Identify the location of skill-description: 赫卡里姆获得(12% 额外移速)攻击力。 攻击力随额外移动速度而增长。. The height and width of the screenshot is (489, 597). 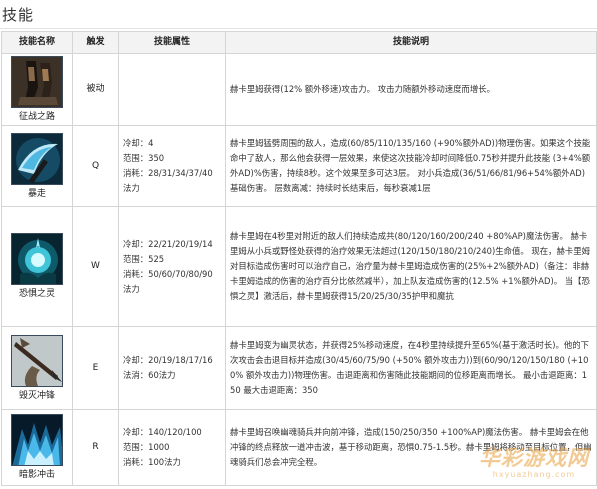
(411, 89).